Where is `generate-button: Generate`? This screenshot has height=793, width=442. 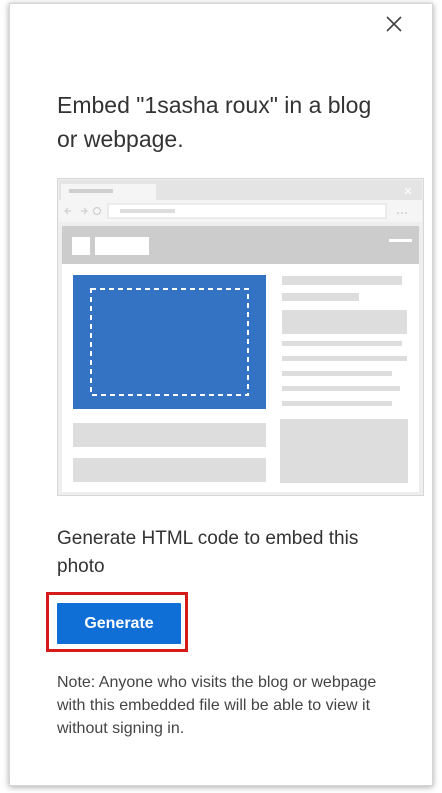
generate-button: Generate is located at coordinates (119, 623).